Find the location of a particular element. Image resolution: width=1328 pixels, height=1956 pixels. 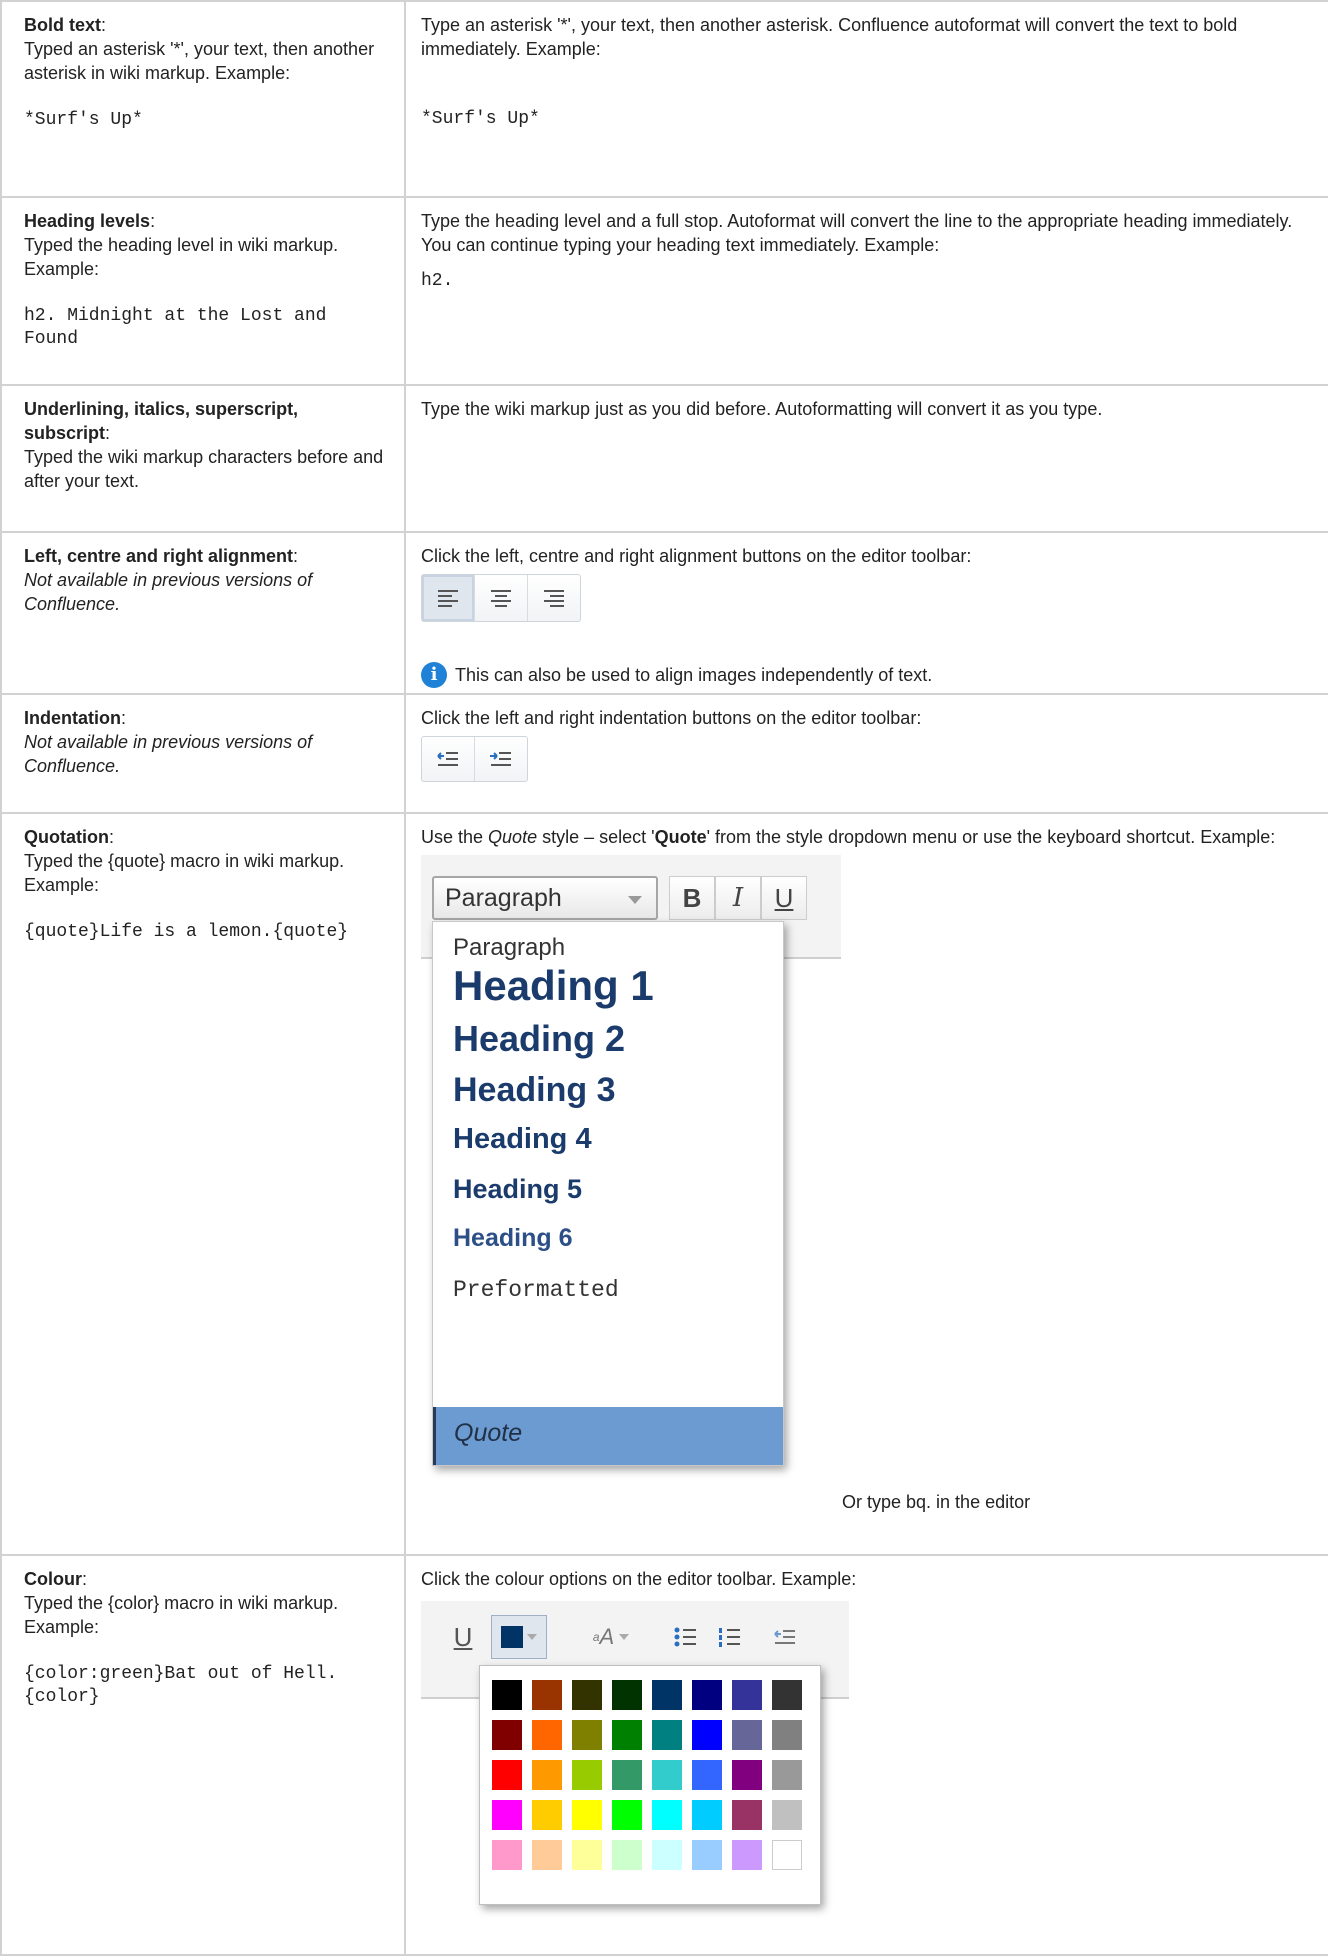

menu-item-heading-4: Heading 4 is located at coordinates (522, 1139).